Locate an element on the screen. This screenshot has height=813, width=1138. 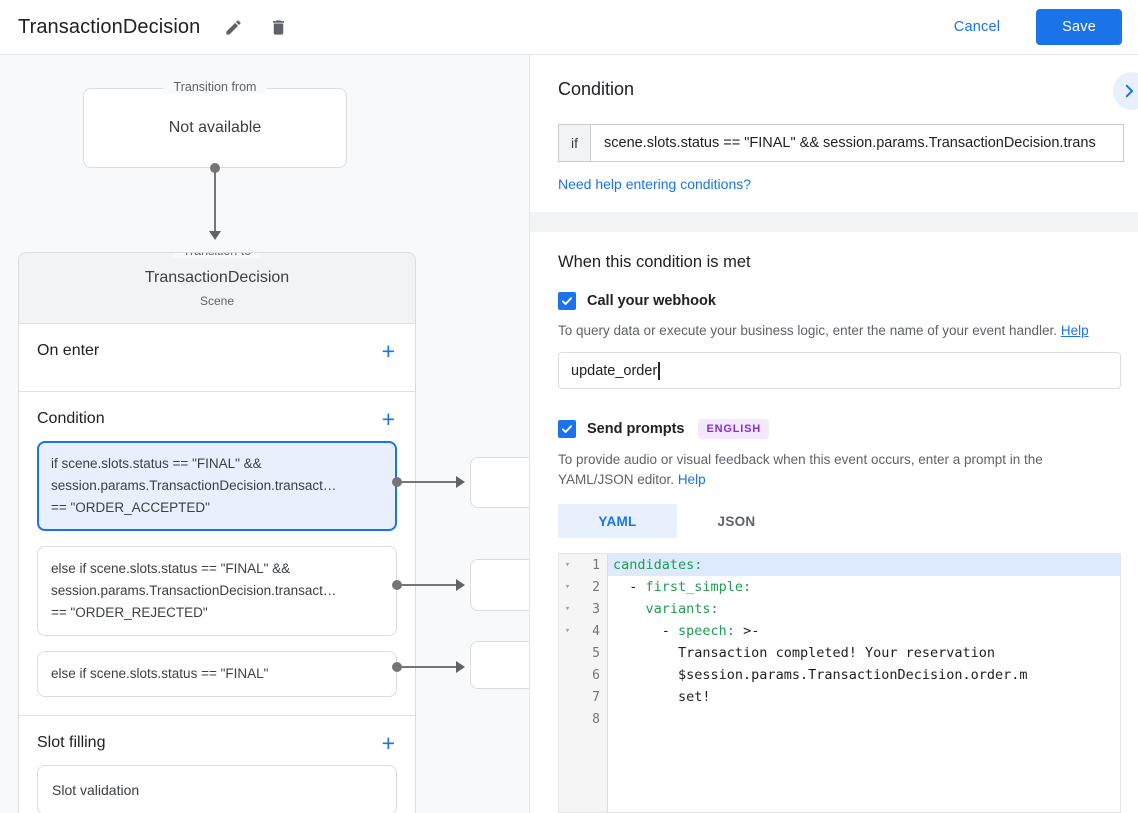
line-number: 2 is located at coordinates (596, 587).